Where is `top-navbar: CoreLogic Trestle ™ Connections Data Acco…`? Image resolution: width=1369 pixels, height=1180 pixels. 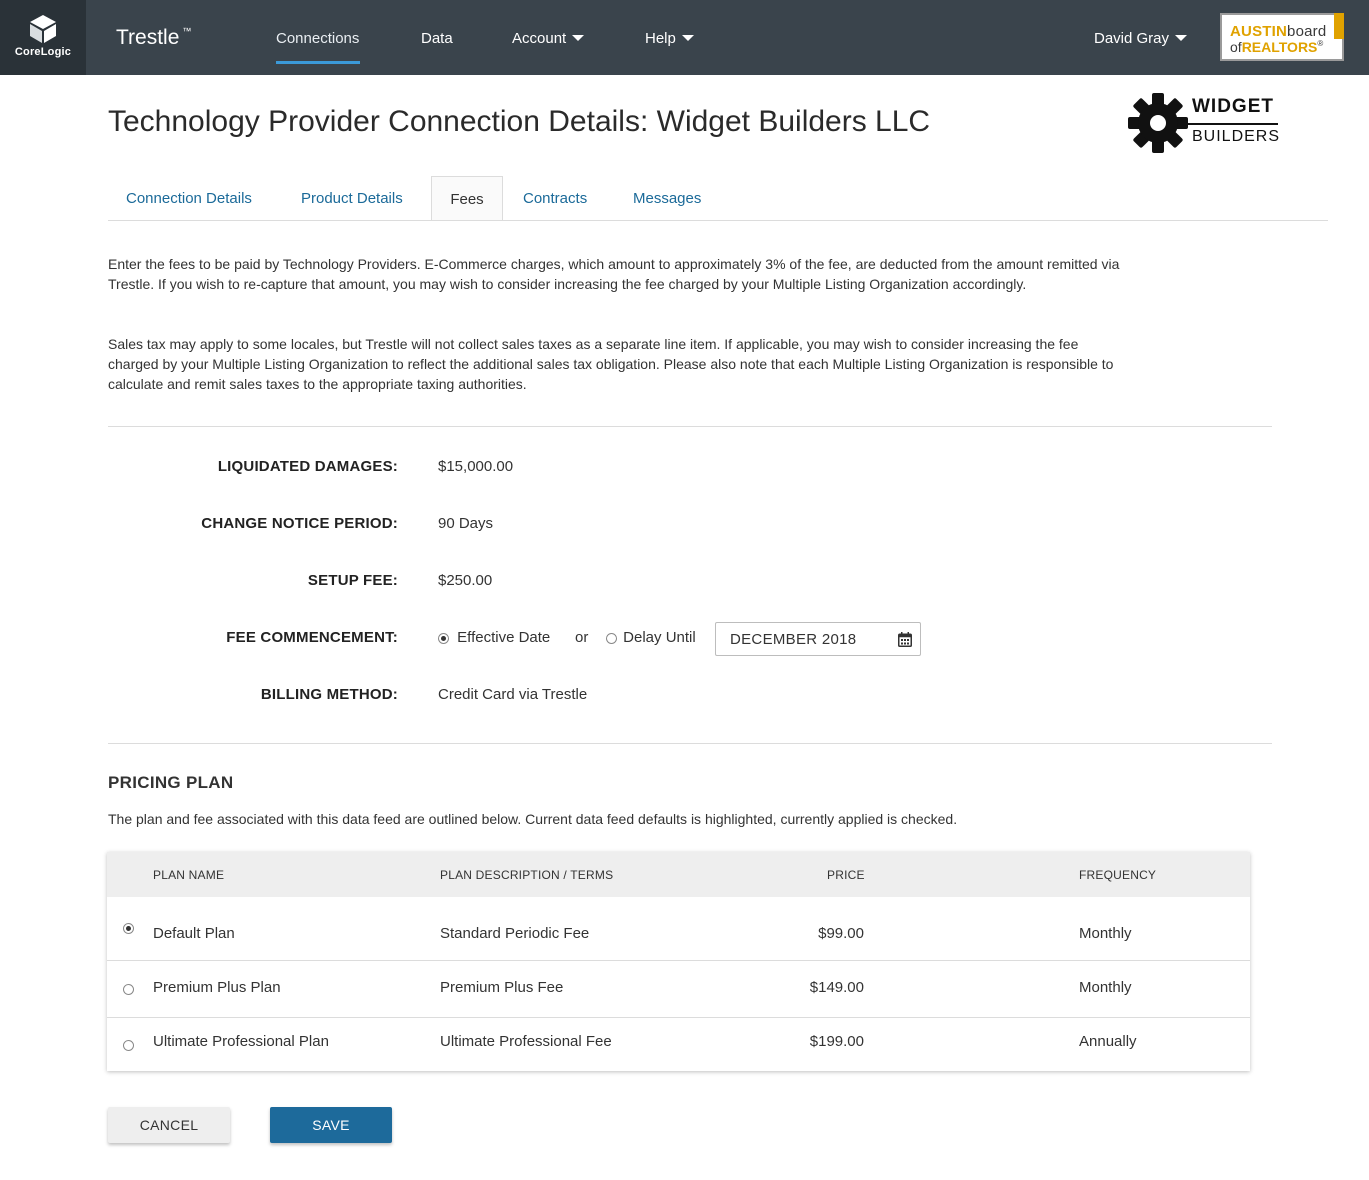 top-navbar: CoreLogic Trestle ™ Connections Data Acco… is located at coordinates (684, 37).